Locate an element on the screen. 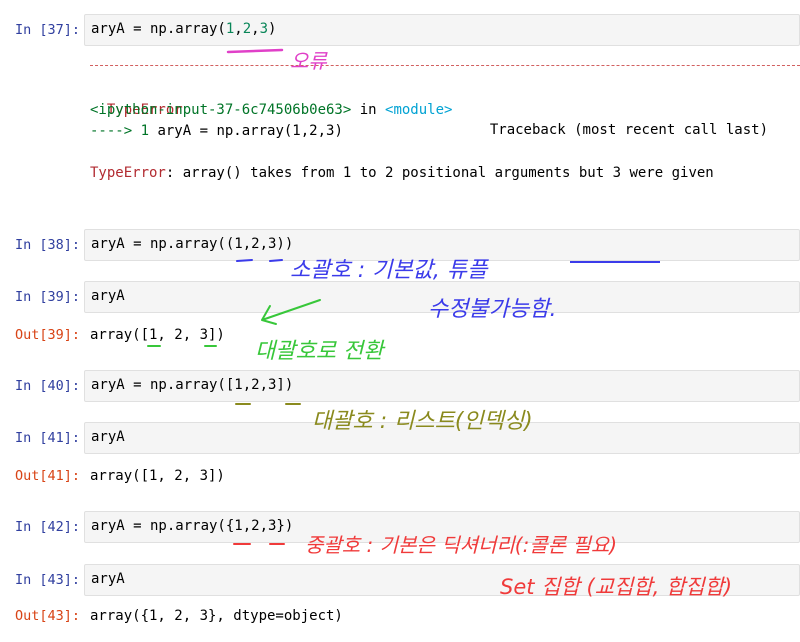 This screenshot has width=800, height=642. in-prompt-38: In [38]: is located at coordinates (47, 245).